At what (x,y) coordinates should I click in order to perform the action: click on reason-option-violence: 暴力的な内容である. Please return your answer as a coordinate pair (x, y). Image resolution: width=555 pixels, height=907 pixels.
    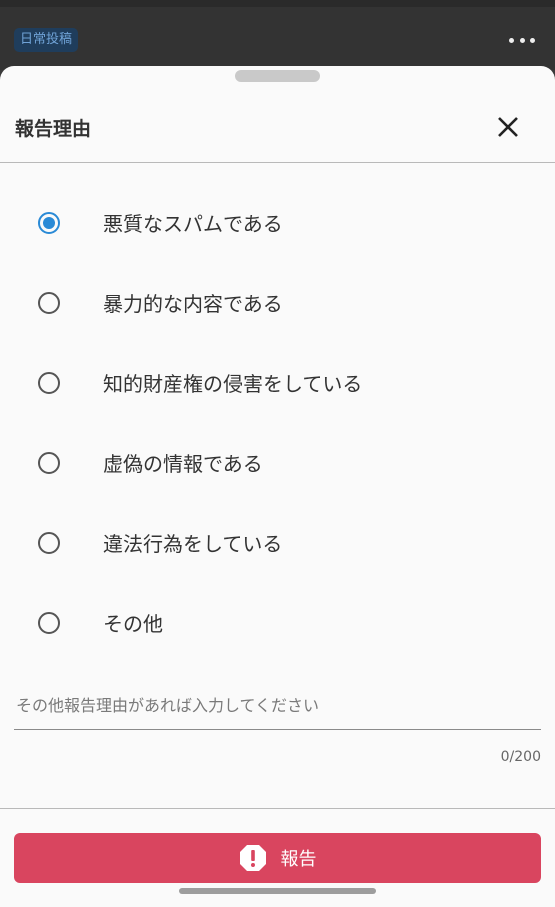
    Looking at the image, I should click on (277, 304).